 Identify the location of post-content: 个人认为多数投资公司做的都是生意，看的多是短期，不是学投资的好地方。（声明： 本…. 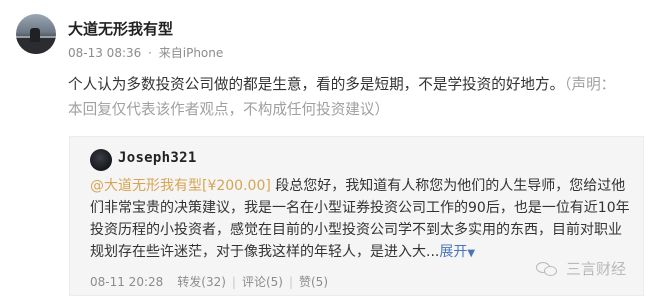
(354, 97).